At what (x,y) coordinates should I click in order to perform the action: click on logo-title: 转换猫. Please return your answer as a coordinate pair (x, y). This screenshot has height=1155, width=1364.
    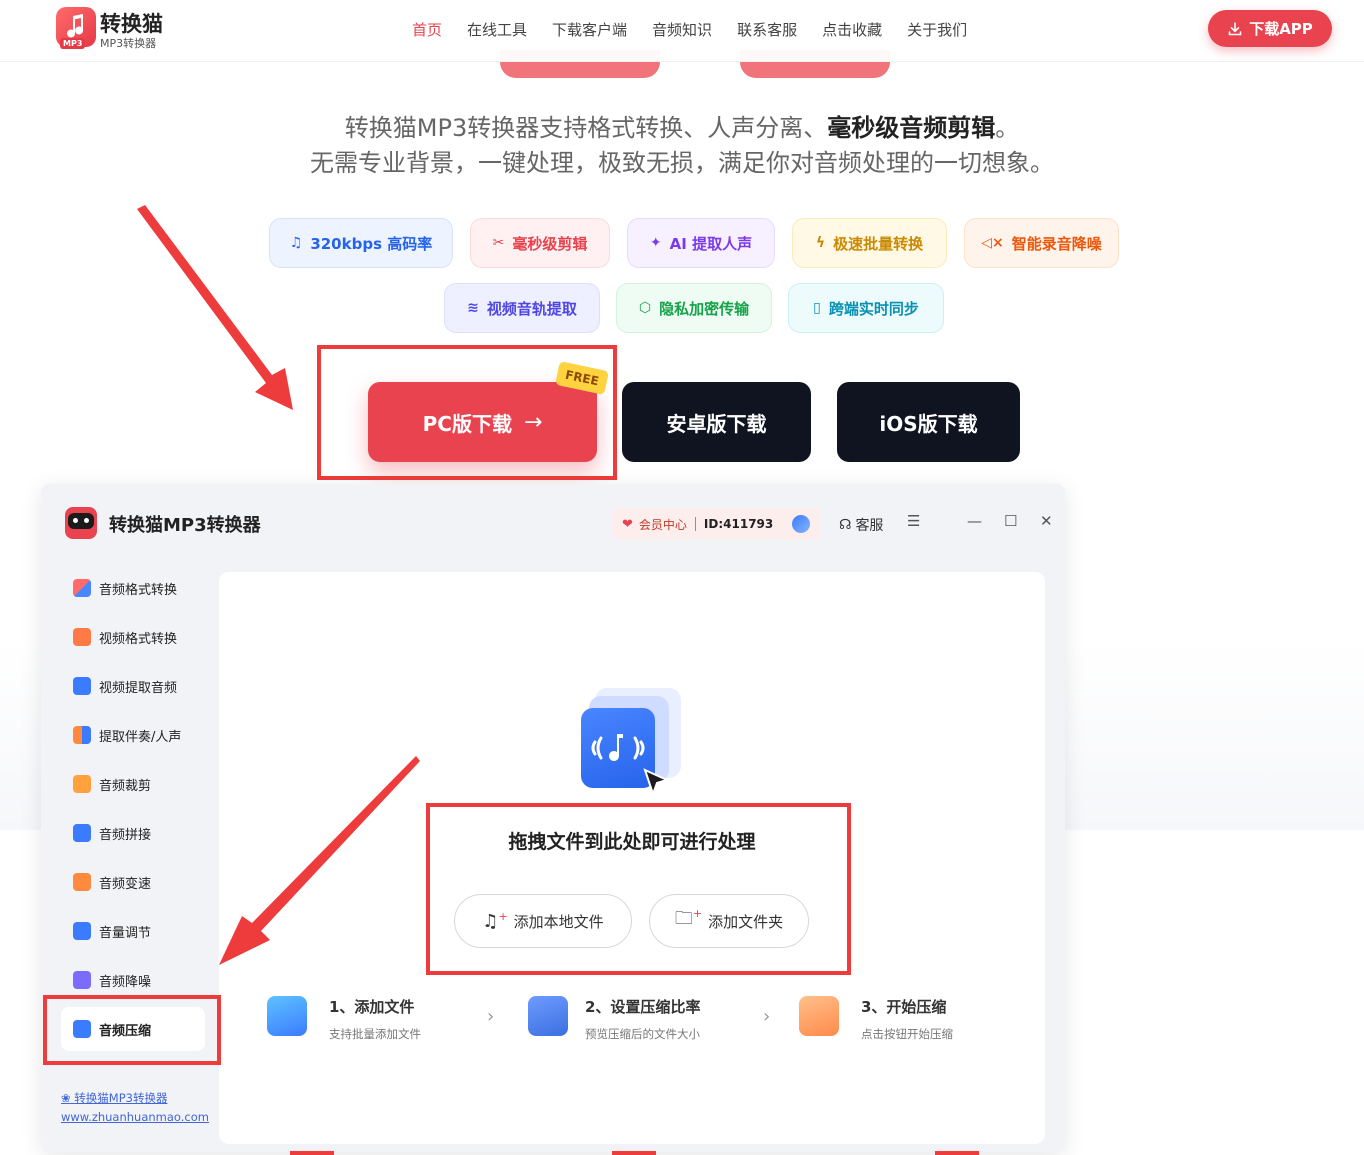
    Looking at the image, I should click on (131, 23).